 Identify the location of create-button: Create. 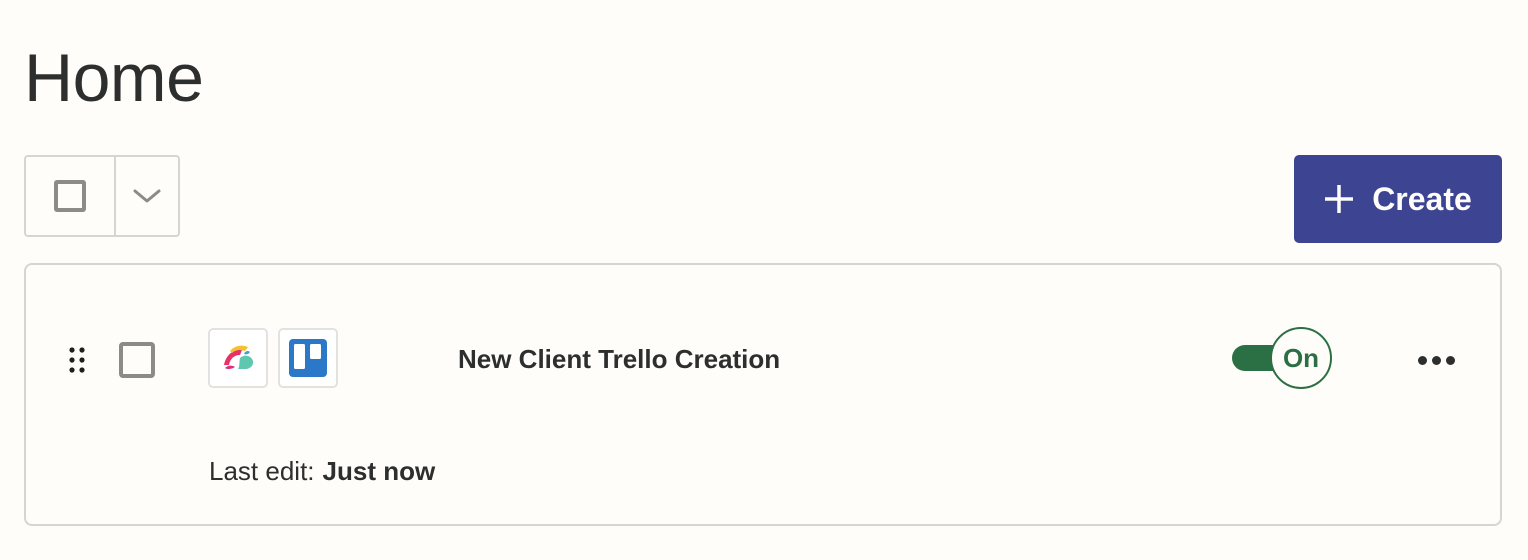
(1398, 199).